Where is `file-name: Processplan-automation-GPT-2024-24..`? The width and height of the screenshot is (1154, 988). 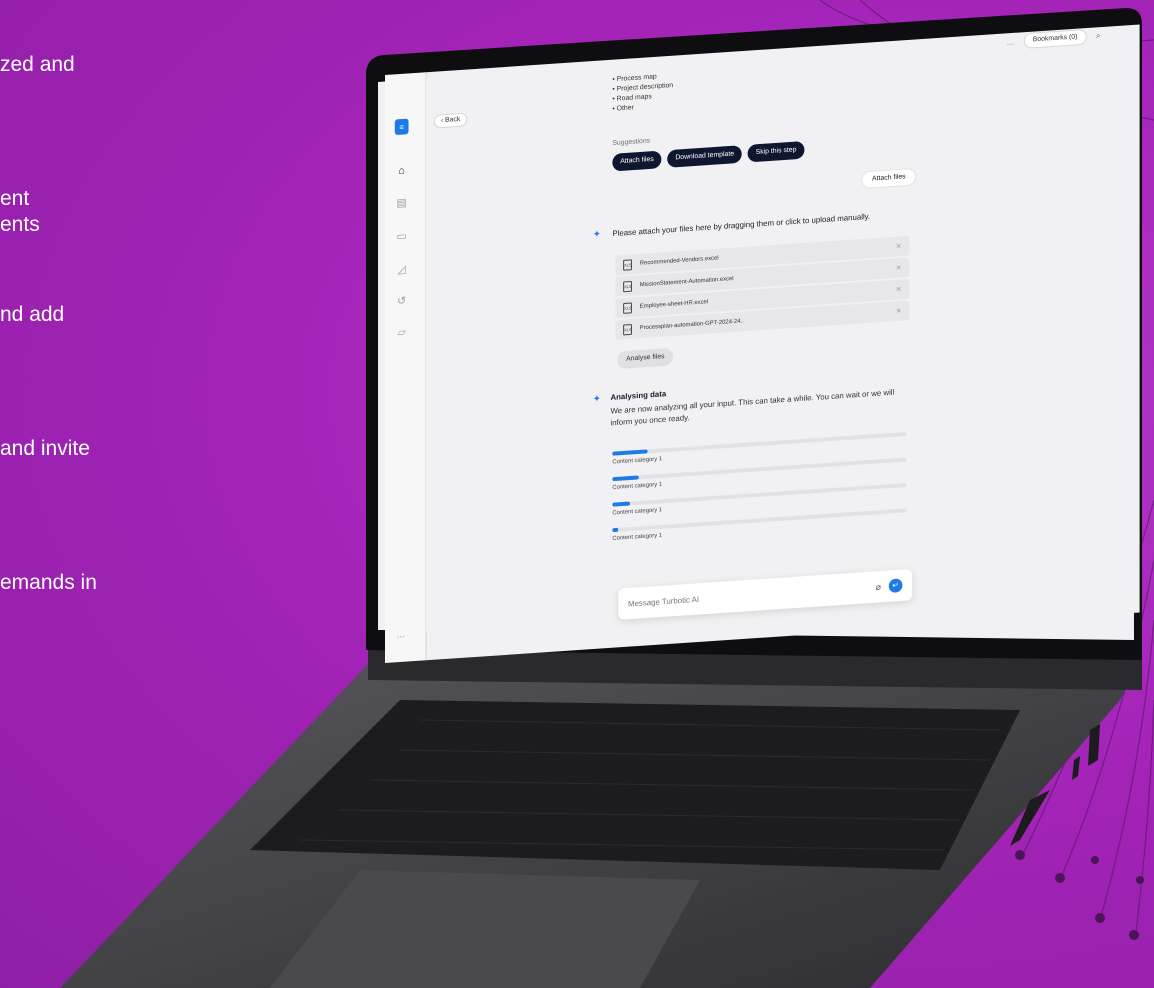
file-name: Processplan-automation-GPT-2024-24.. is located at coordinates (691, 325).